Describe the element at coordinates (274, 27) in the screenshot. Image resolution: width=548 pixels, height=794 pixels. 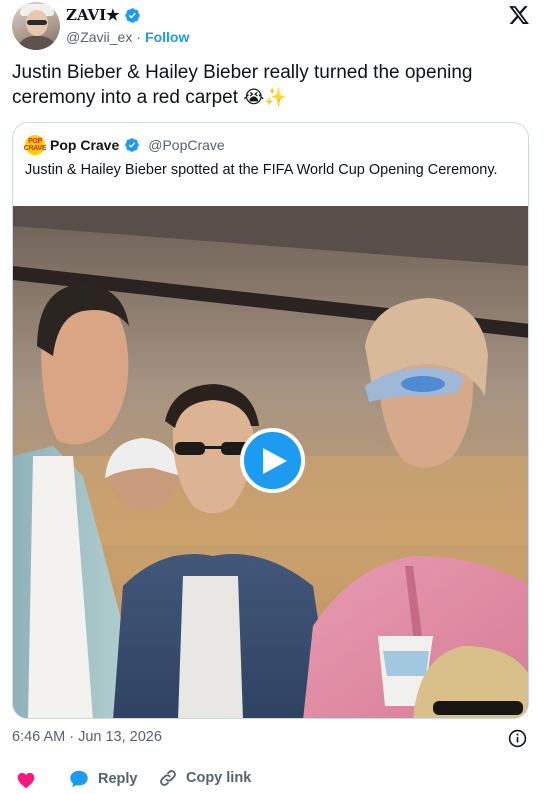
I see `tweet-header: ZAVI★ @Zavii_ex · Follow` at that location.